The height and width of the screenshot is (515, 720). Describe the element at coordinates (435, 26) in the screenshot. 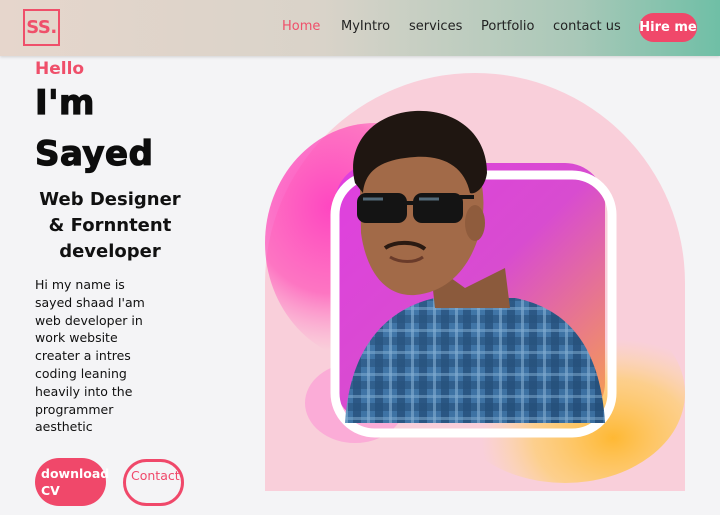

I see `nav-link-services: services` at that location.